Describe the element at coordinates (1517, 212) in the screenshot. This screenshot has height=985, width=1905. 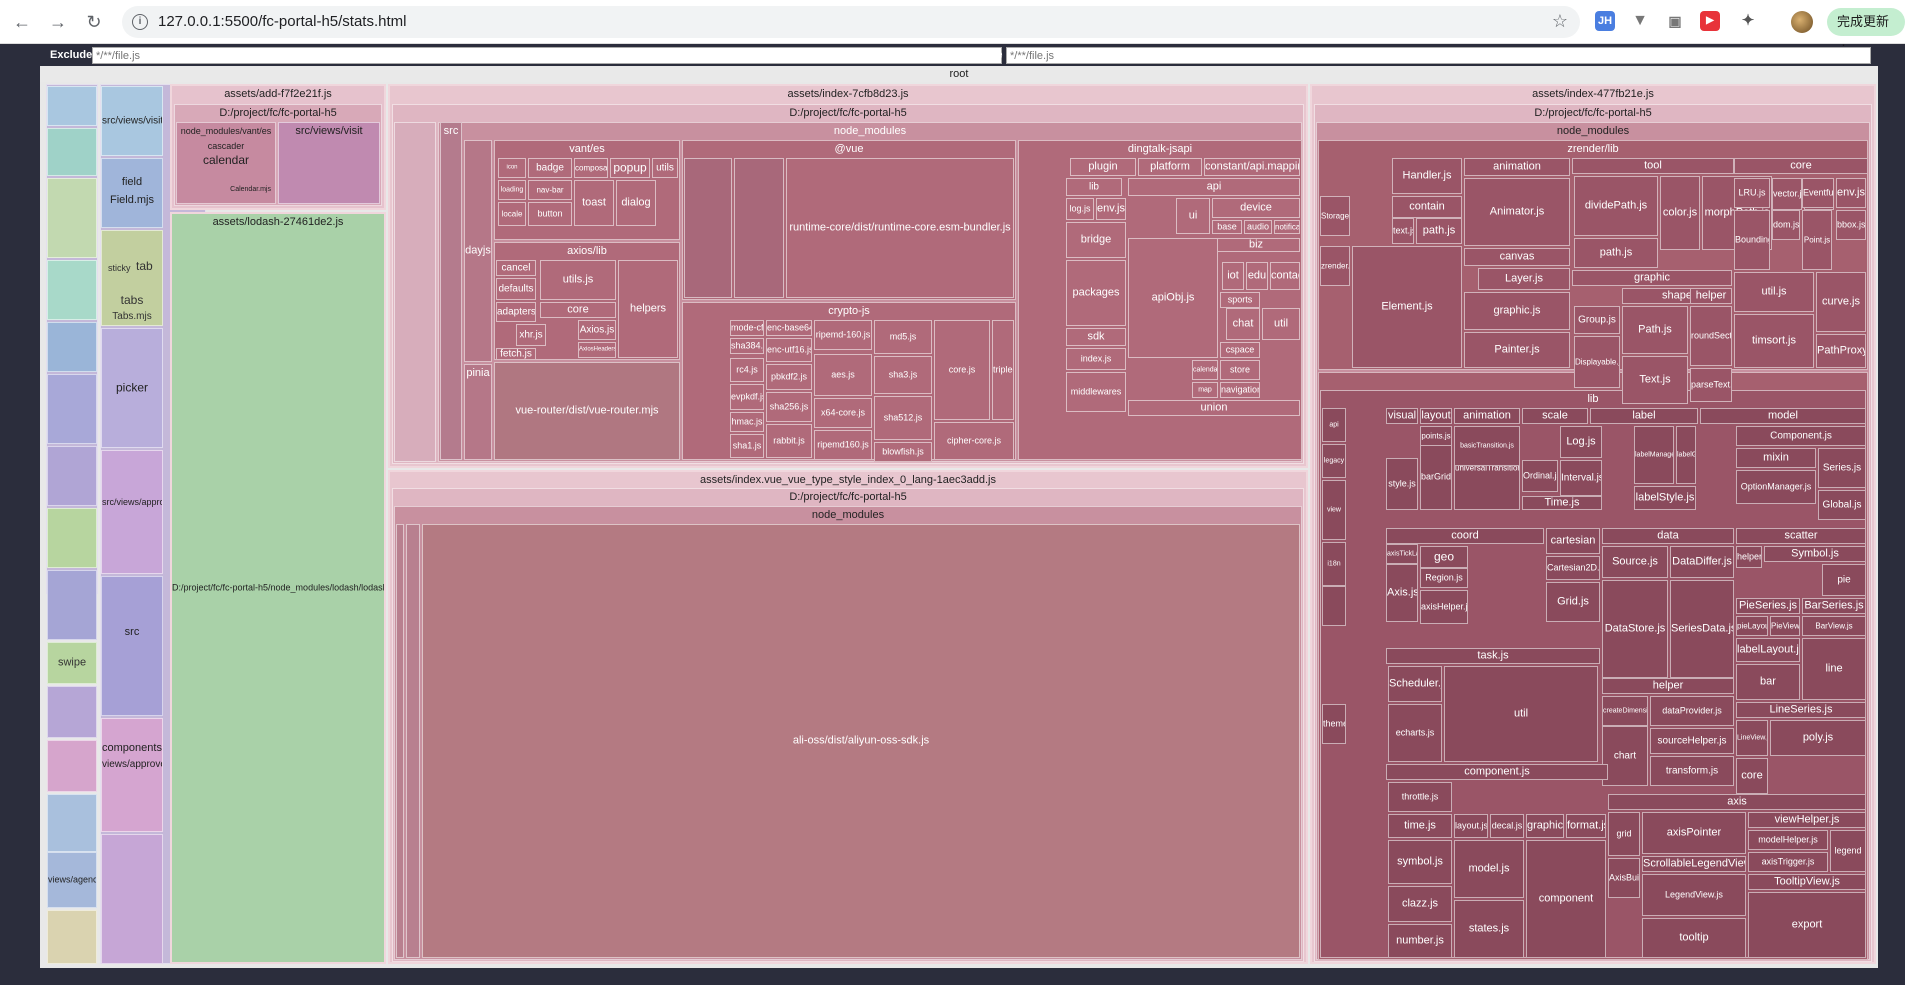
I see `zr-item: Animator.js` at that location.